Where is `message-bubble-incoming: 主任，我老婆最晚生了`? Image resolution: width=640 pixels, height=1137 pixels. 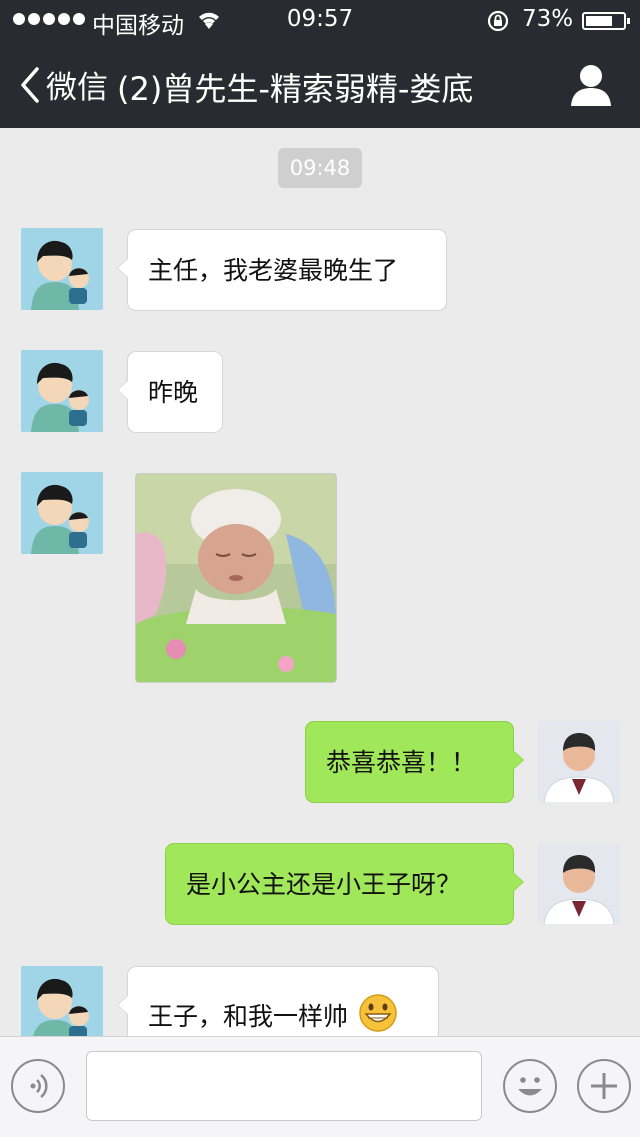 message-bubble-incoming: 主任，我老婆最晚生了 is located at coordinates (282, 270).